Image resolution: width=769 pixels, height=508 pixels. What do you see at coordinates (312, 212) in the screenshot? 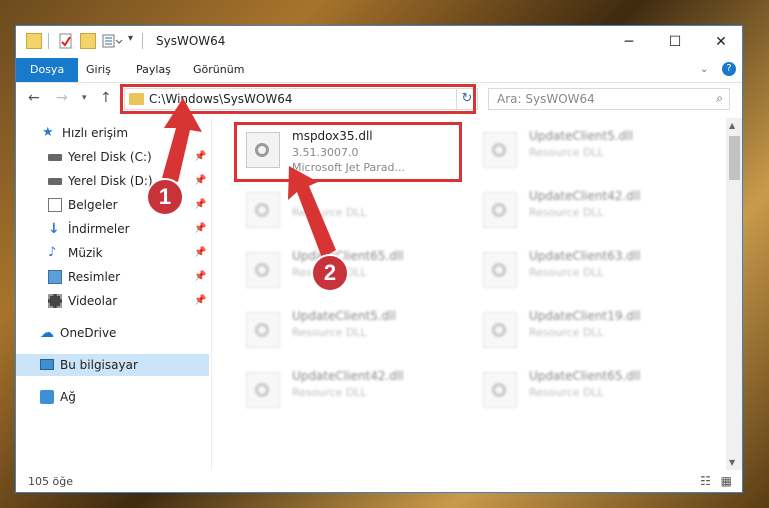
I see `arrow-2-icon` at bounding box center [312, 212].